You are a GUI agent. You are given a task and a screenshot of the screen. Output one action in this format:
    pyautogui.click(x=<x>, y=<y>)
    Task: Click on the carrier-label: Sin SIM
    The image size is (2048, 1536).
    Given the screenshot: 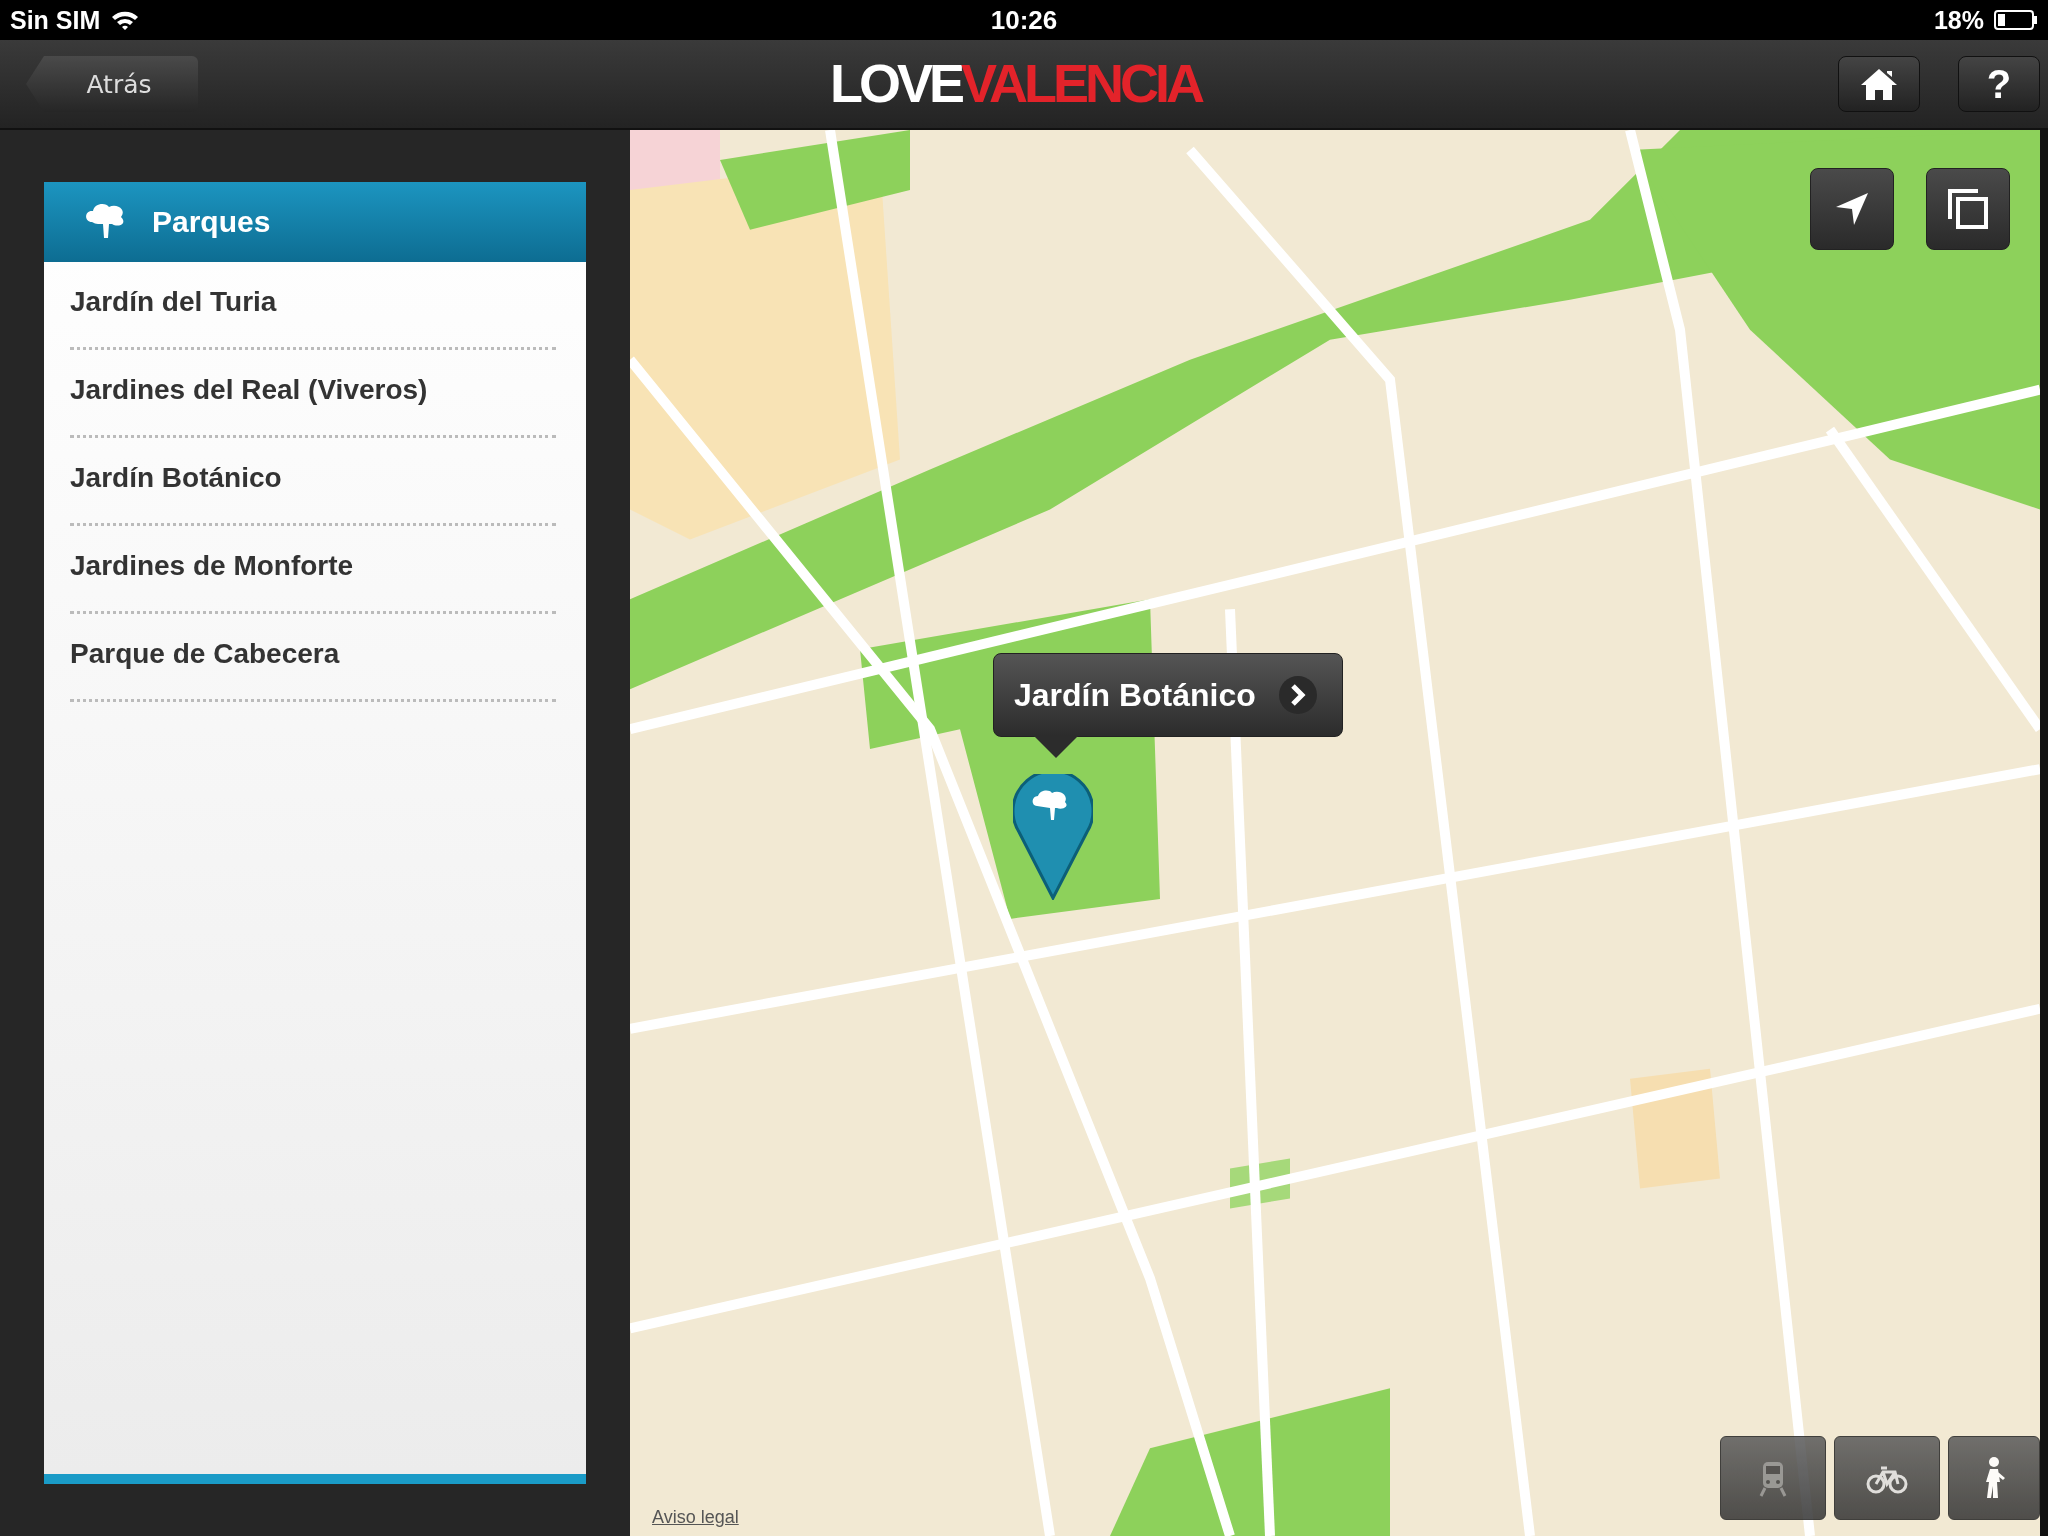 What is the action you would take?
    pyautogui.click(x=55, y=20)
    